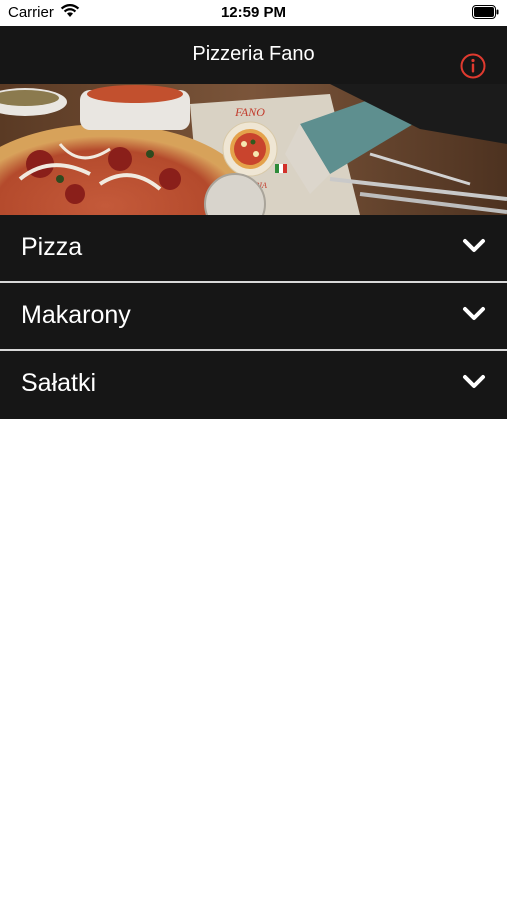  I want to click on category-label: Makarony, so click(76, 315).